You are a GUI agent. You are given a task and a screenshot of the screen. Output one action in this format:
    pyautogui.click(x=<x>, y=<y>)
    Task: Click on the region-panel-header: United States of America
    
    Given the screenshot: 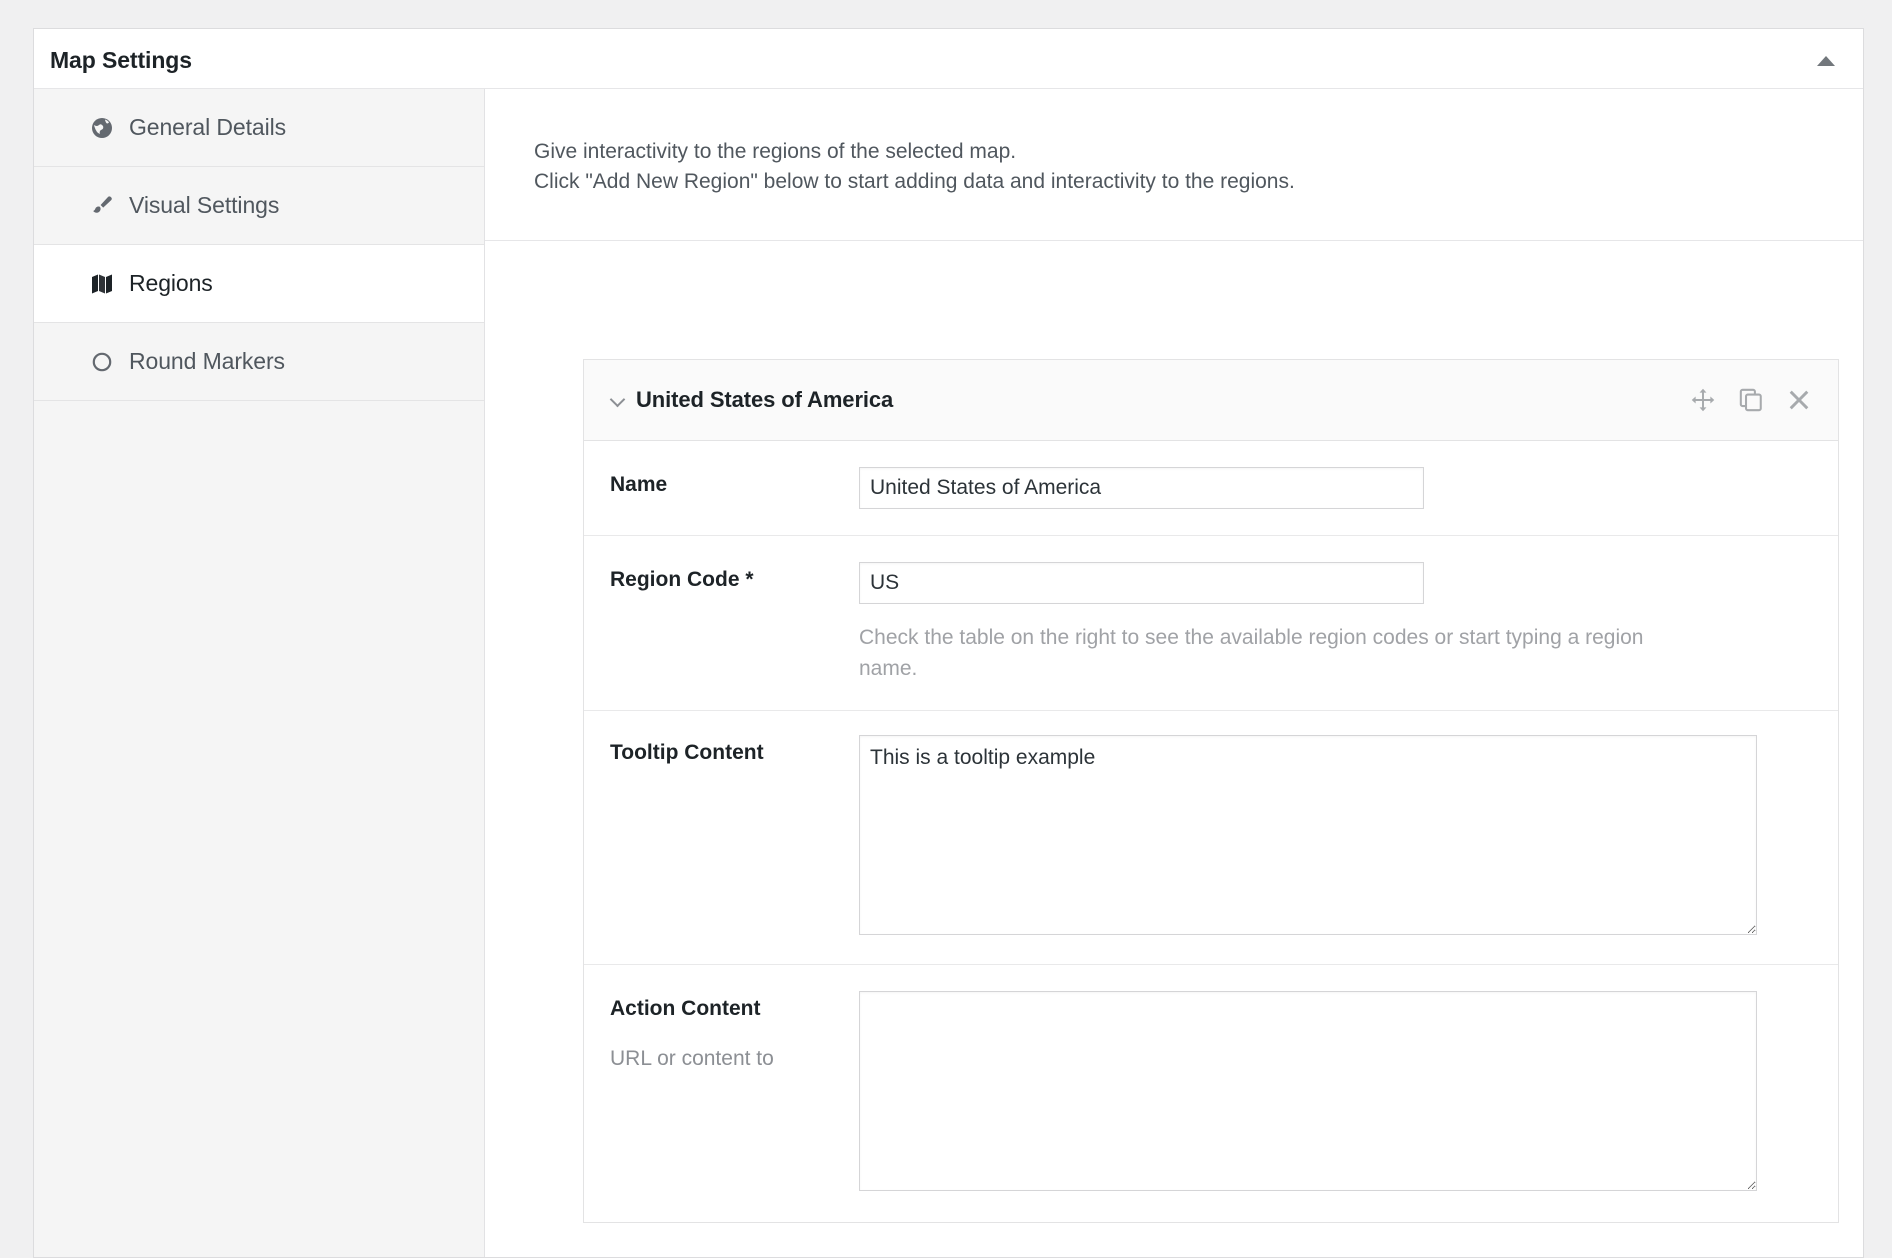 What is the action you would take?
    pyautogui.click(x=1211, y=400)
    